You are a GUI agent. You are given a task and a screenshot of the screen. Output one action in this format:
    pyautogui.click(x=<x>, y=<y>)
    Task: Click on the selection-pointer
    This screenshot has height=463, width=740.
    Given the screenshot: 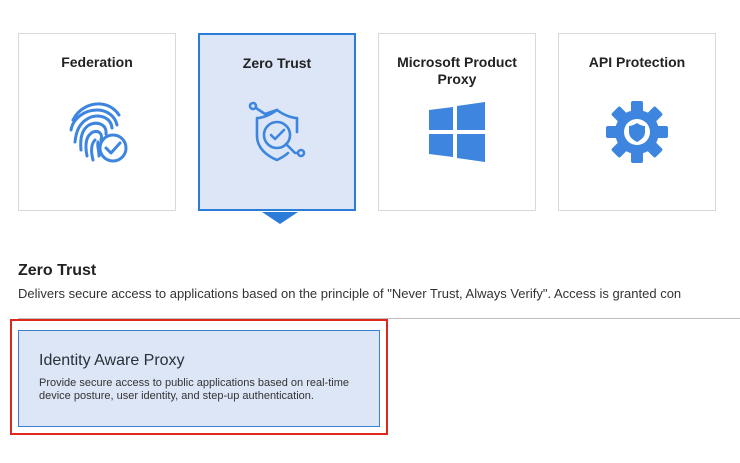 What is the action you would take?
    pyautogui.click(x=280, y=218)
    